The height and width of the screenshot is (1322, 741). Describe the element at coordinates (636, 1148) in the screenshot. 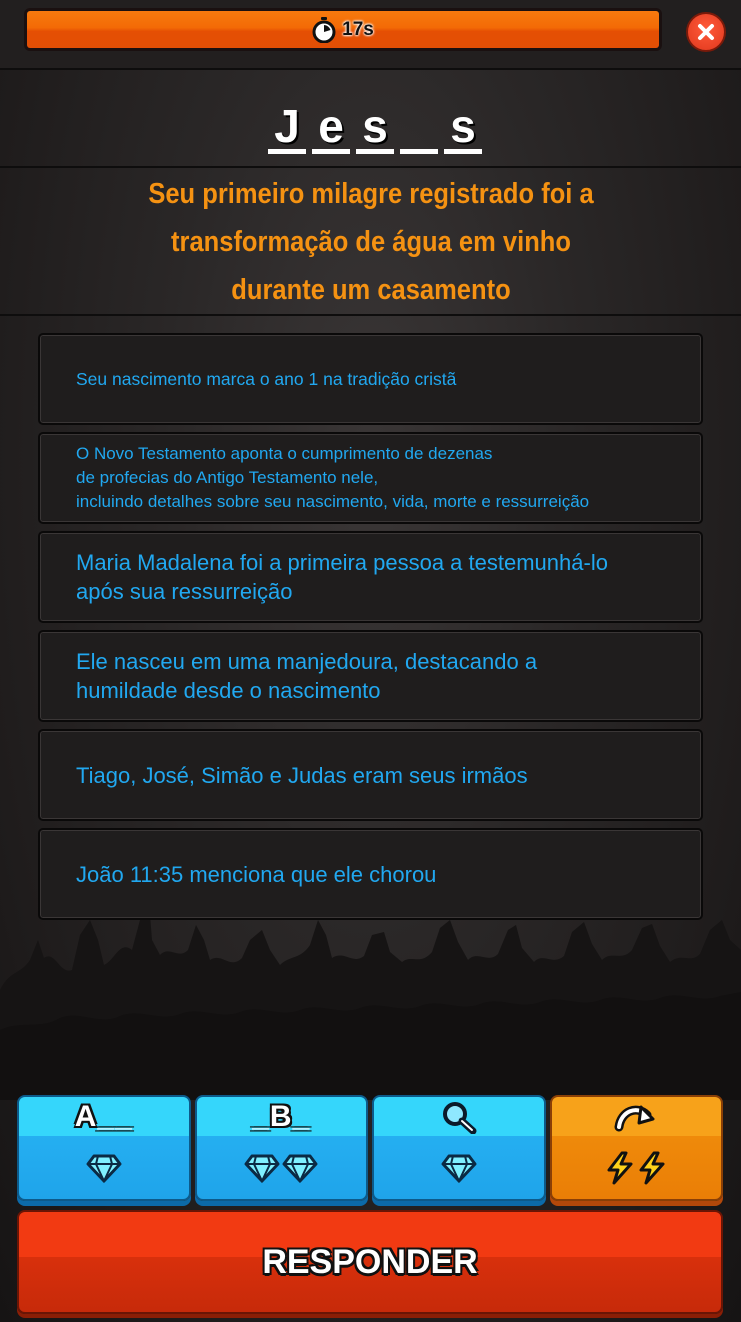

I see `skip-button` at that location.